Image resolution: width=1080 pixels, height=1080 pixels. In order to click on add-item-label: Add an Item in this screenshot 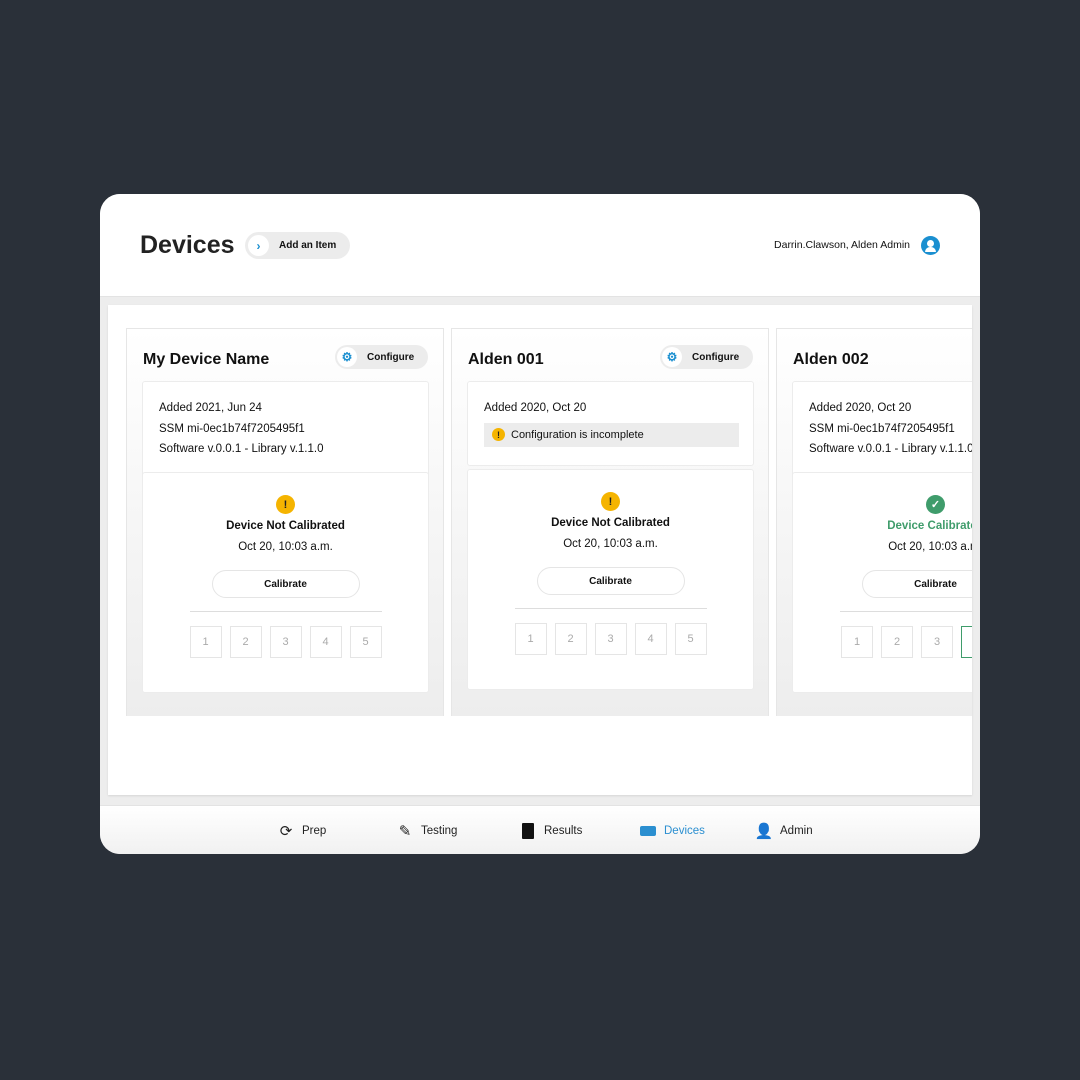, I will do `click(308, 245)`.